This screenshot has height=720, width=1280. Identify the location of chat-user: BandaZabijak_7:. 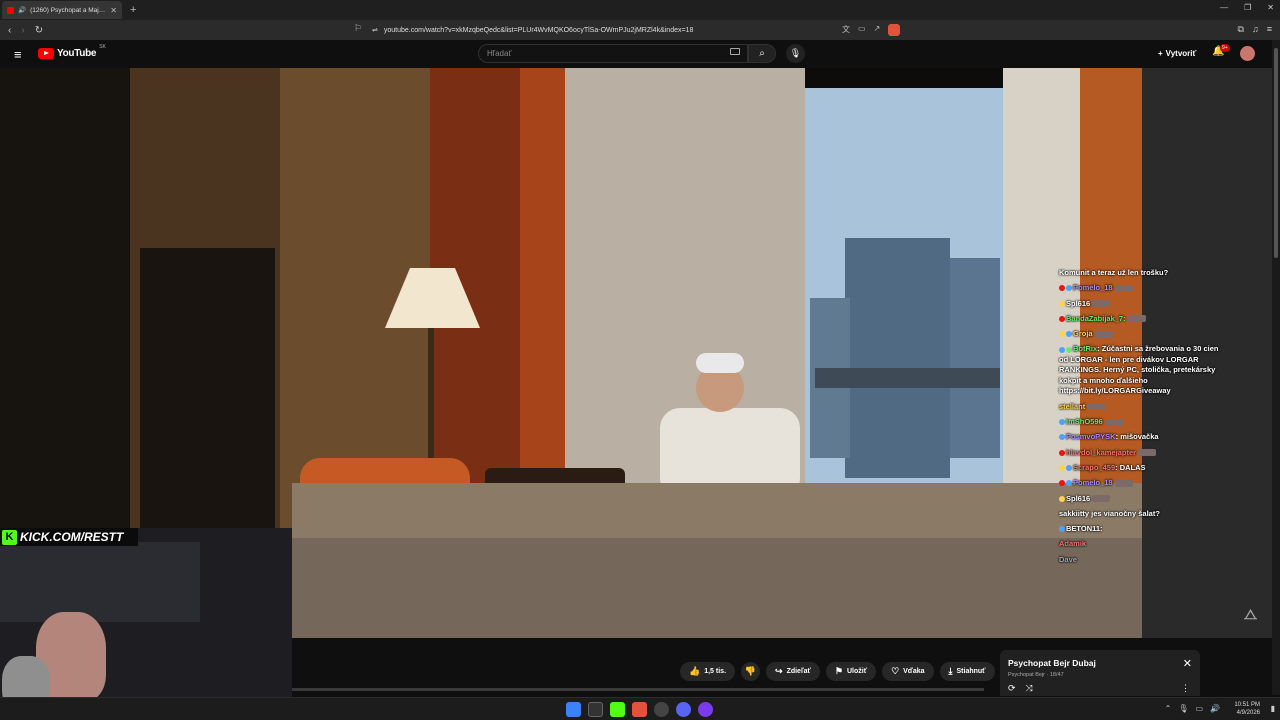
(1096, 318).